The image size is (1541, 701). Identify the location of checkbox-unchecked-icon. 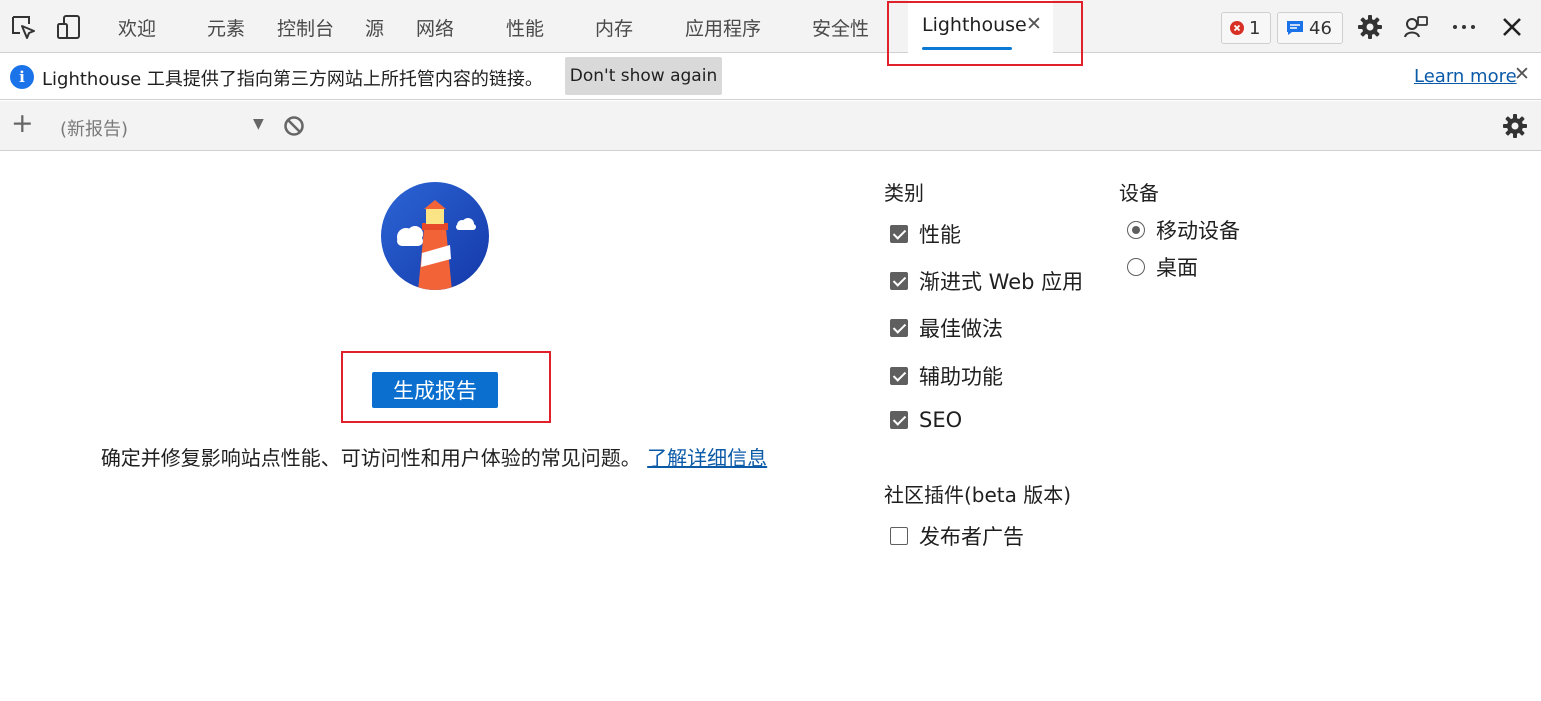
(899, 536).